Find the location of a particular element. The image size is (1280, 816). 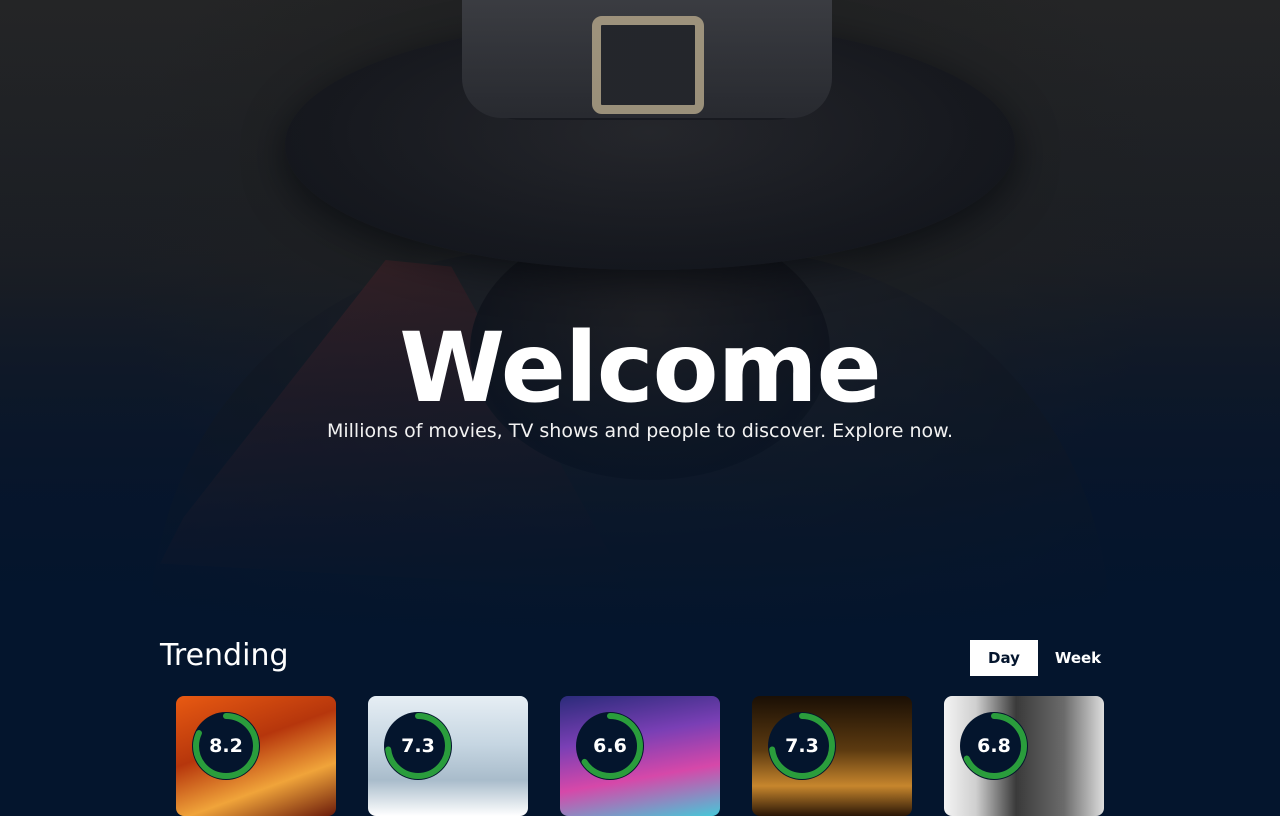

hero-title: Welcome is located at coordinates (640, 368).